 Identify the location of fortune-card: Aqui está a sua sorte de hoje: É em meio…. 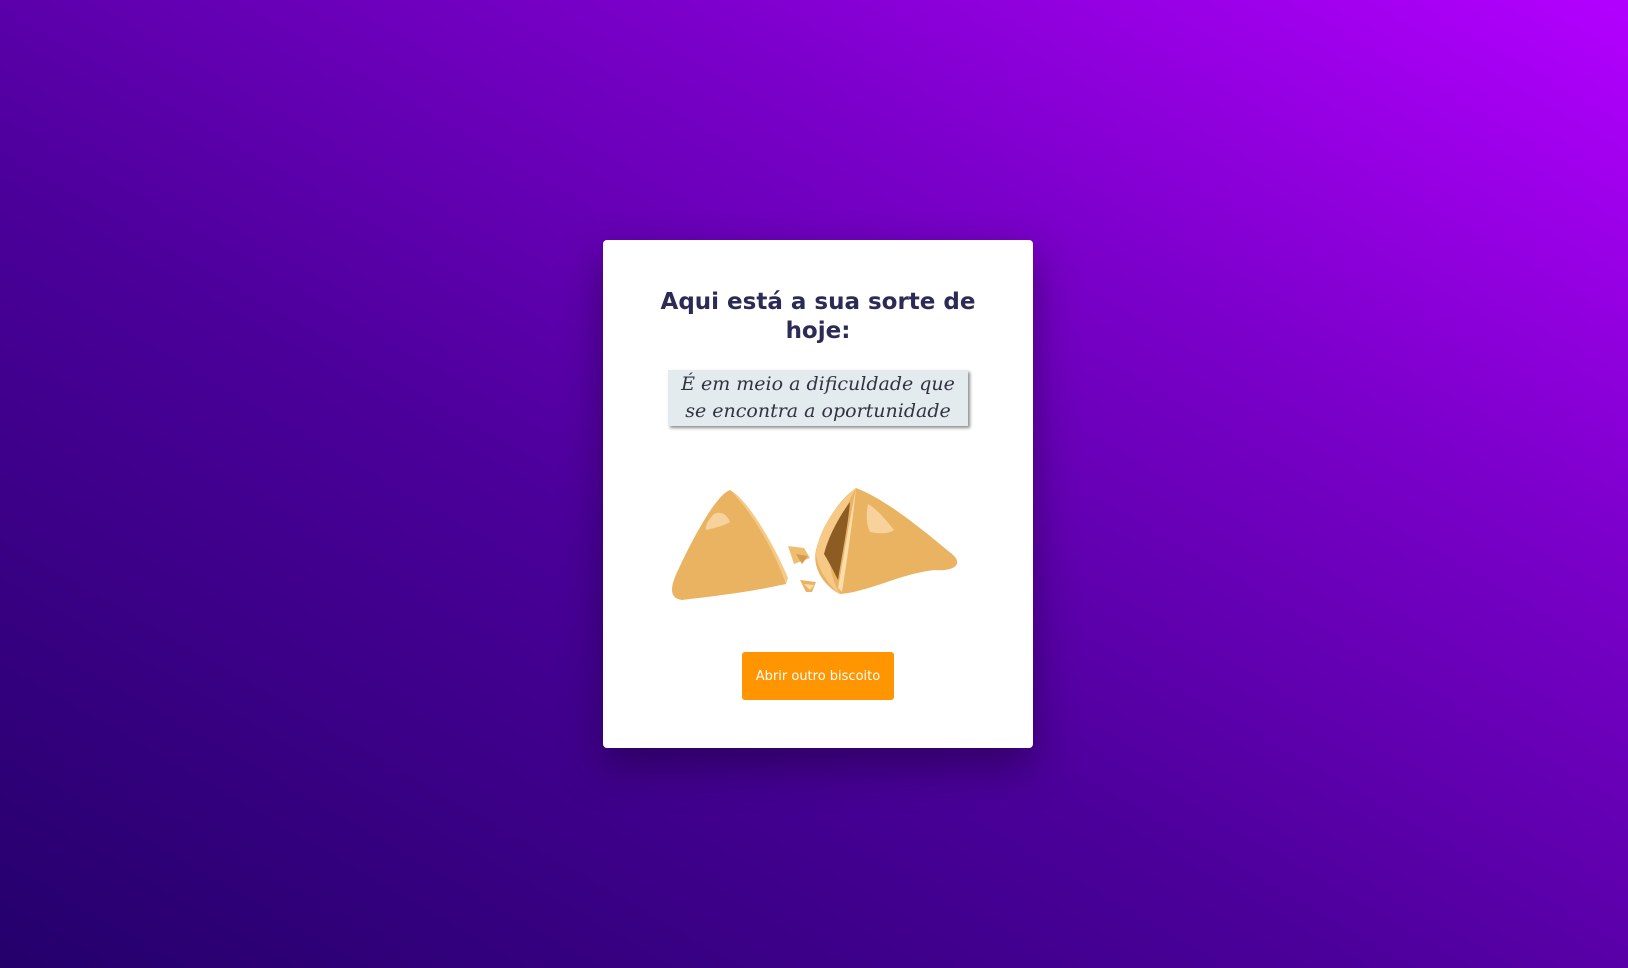
(818, 494).